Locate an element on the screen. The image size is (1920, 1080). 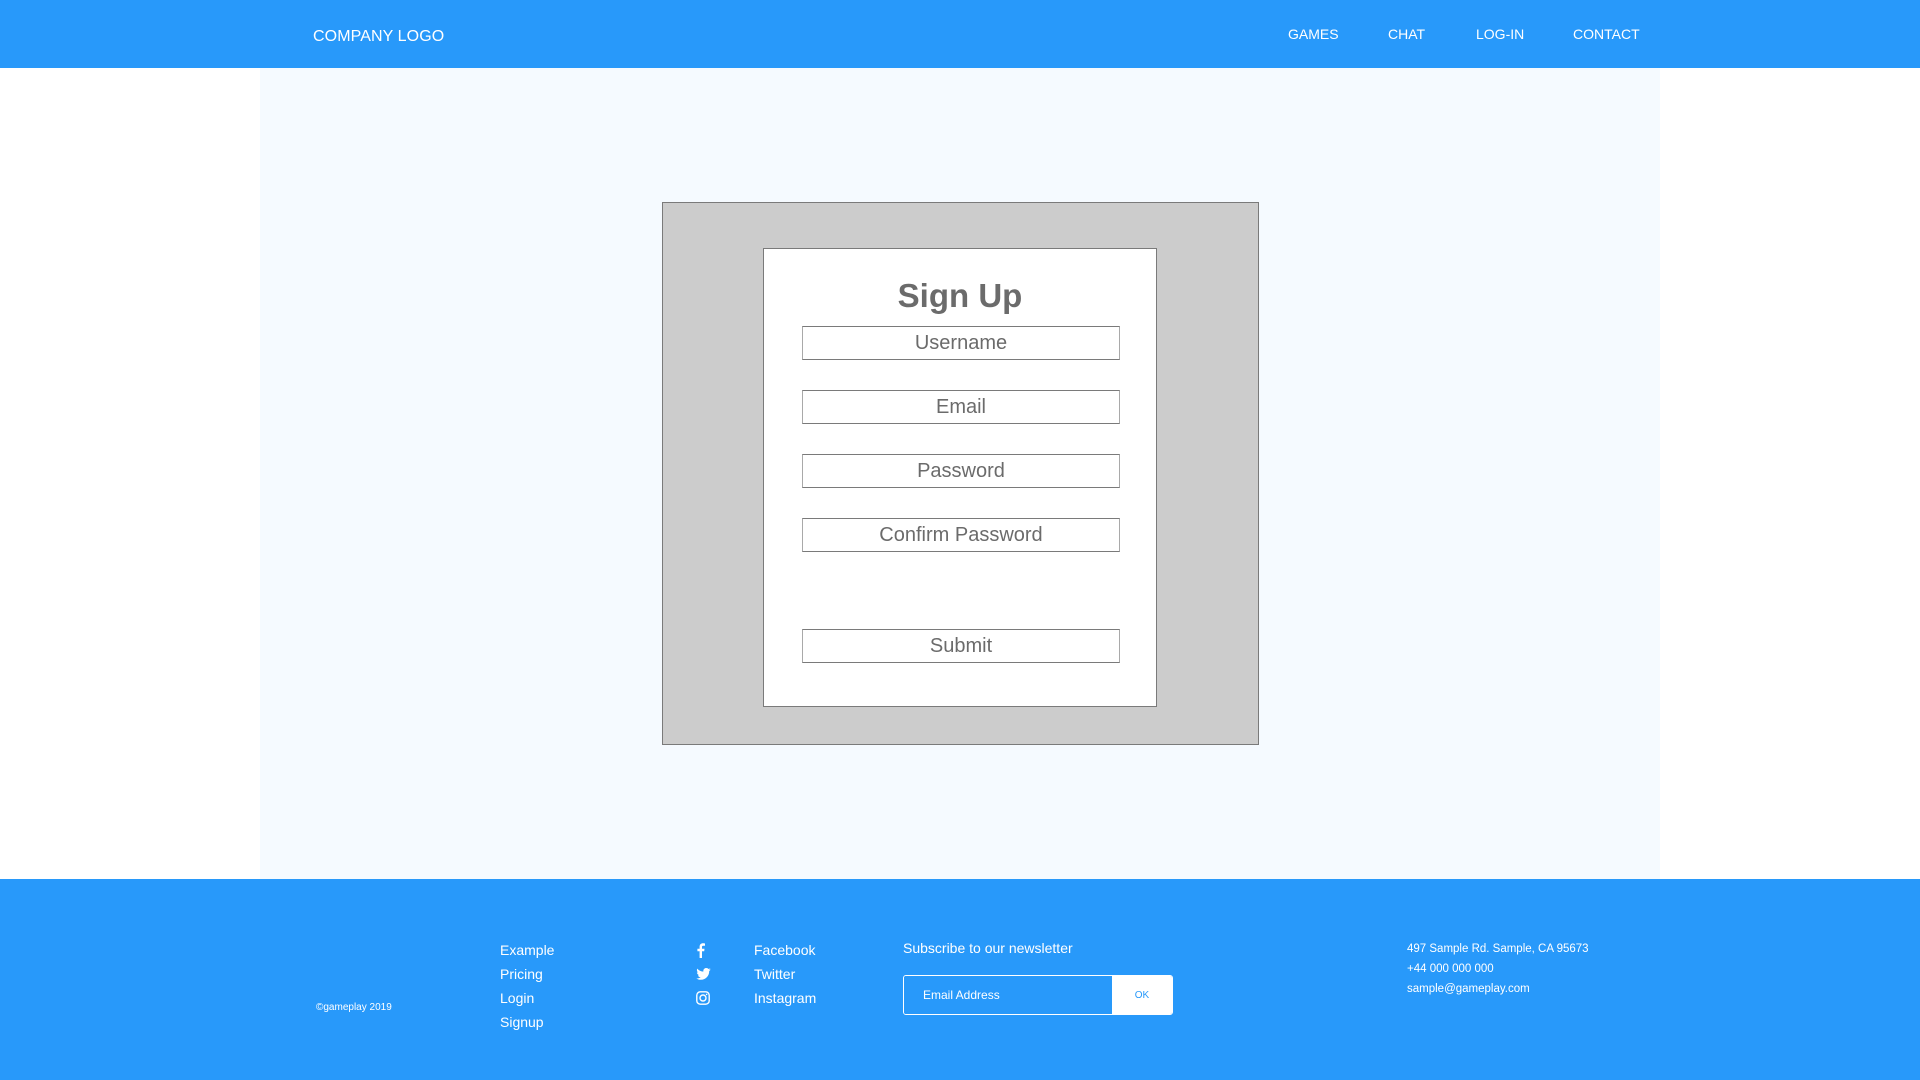
social-twitter: Twitter is located at coordinates (756, 974).